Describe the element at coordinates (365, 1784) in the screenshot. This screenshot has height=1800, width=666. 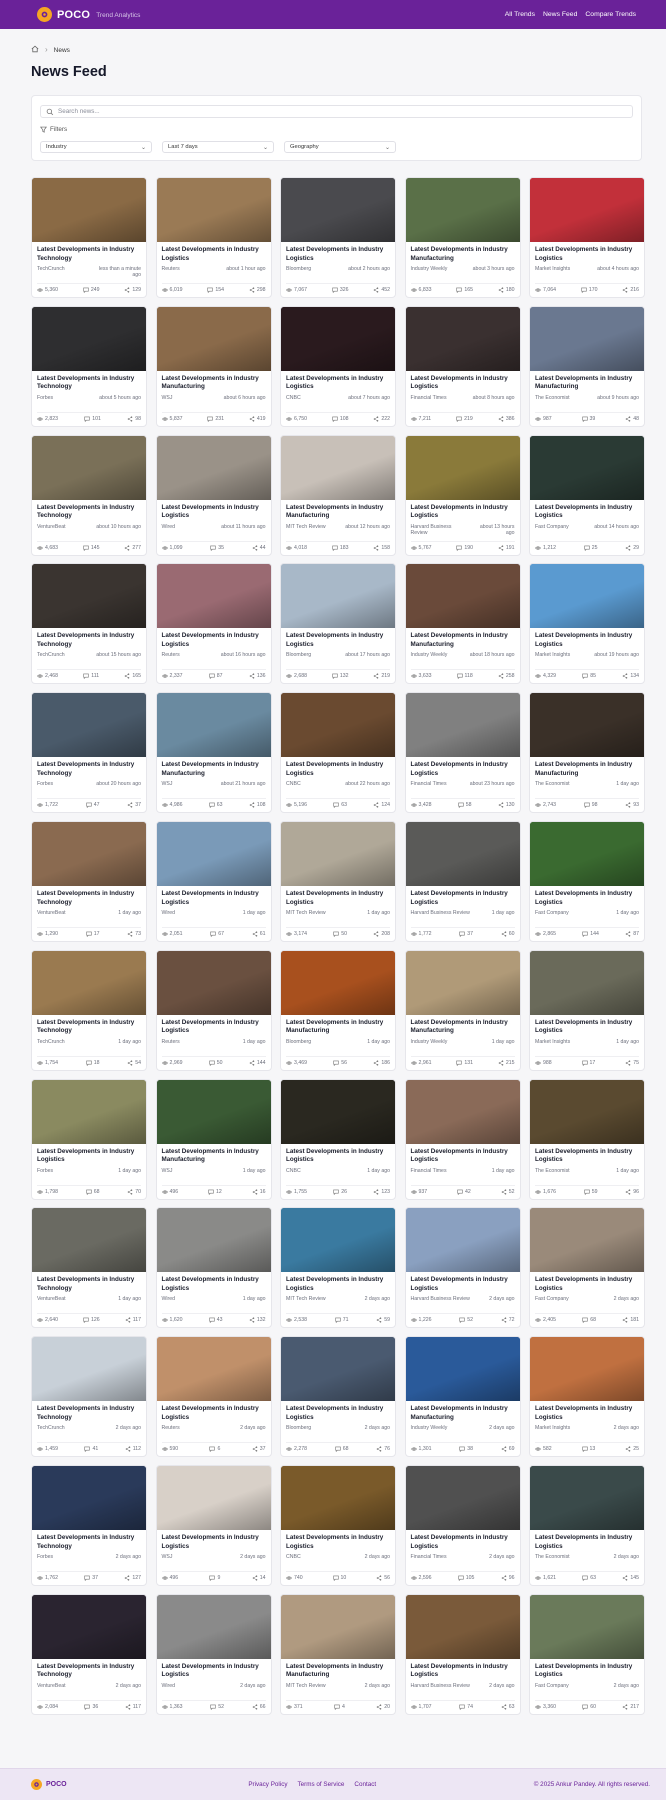
I see `contact-link: Contact` at that location.